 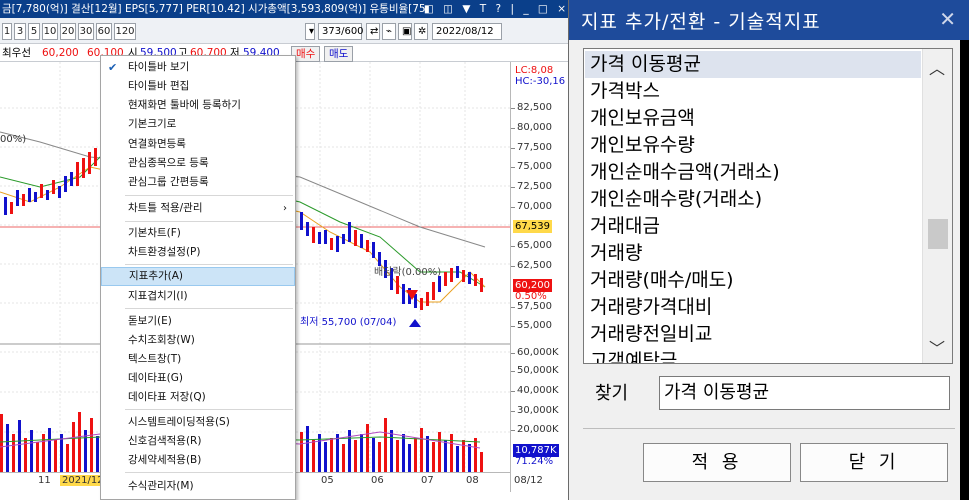 I want to click on best-ask: 60,200, so click(x=60, y=53).